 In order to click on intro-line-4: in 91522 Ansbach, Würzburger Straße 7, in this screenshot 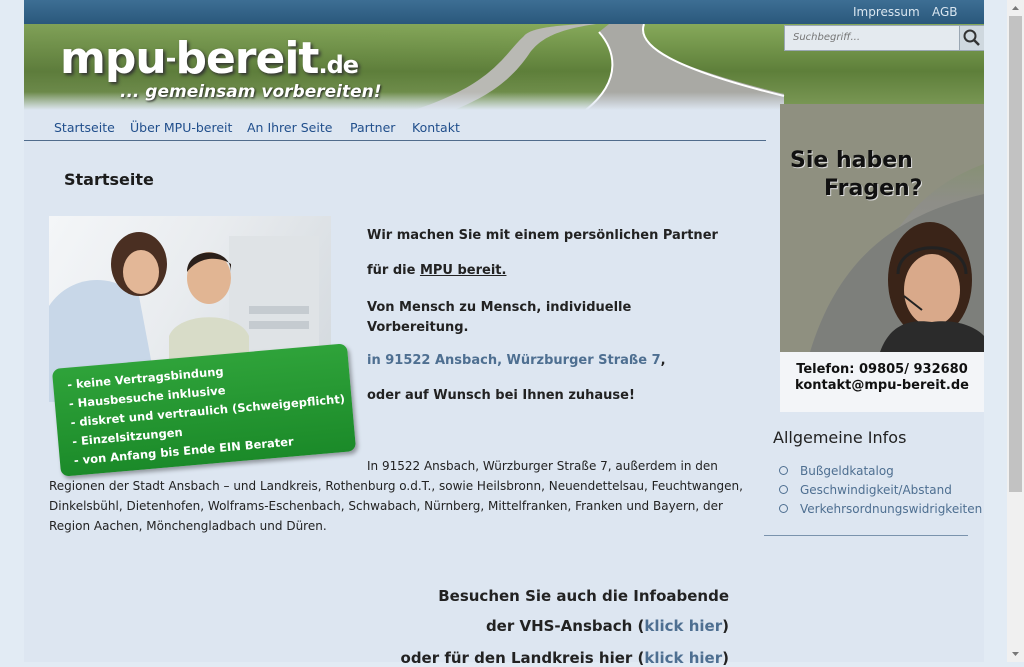, I will do `click(557, 360)`.